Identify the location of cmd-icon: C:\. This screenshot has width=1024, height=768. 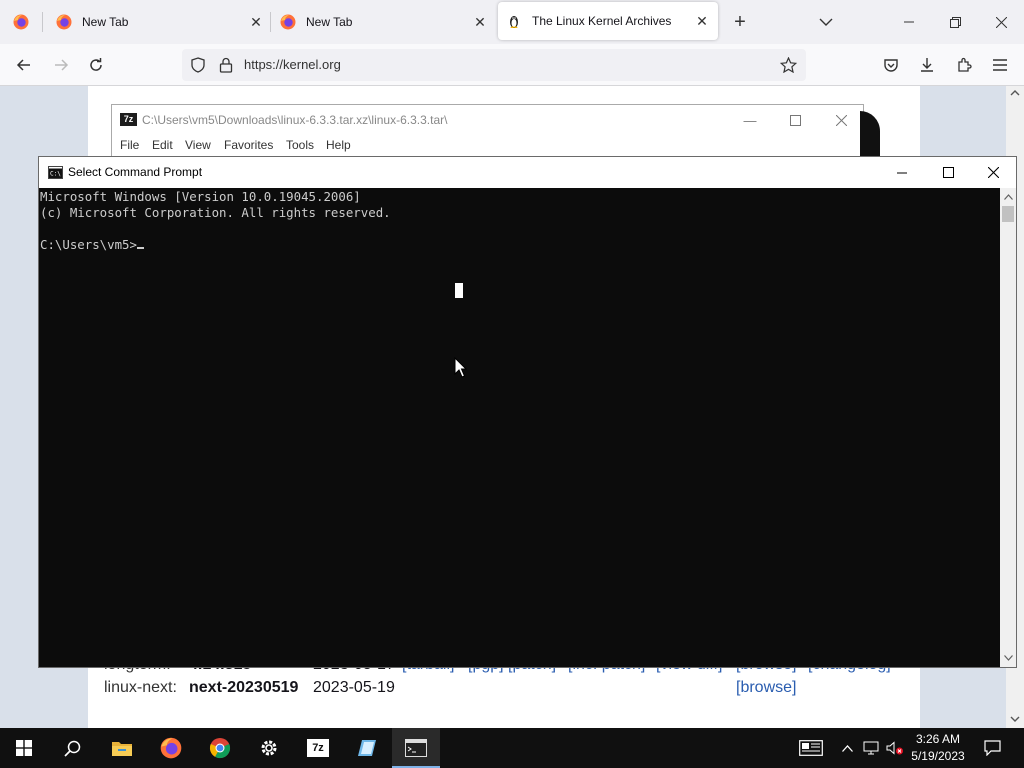
(55, 172).